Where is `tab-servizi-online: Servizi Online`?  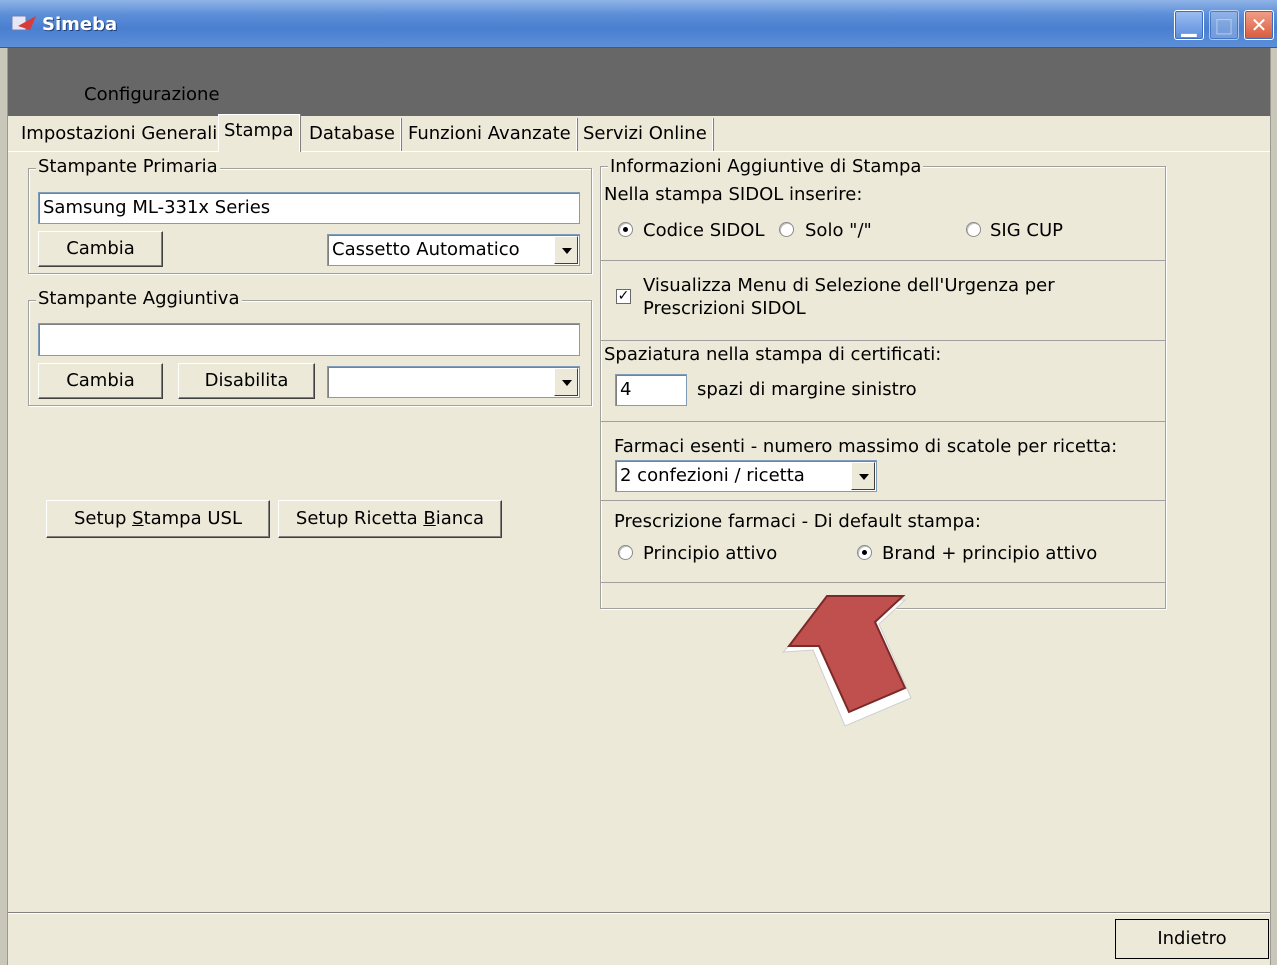 tab-servizi-online: Servizi Online is located at coordinates (645, 135).